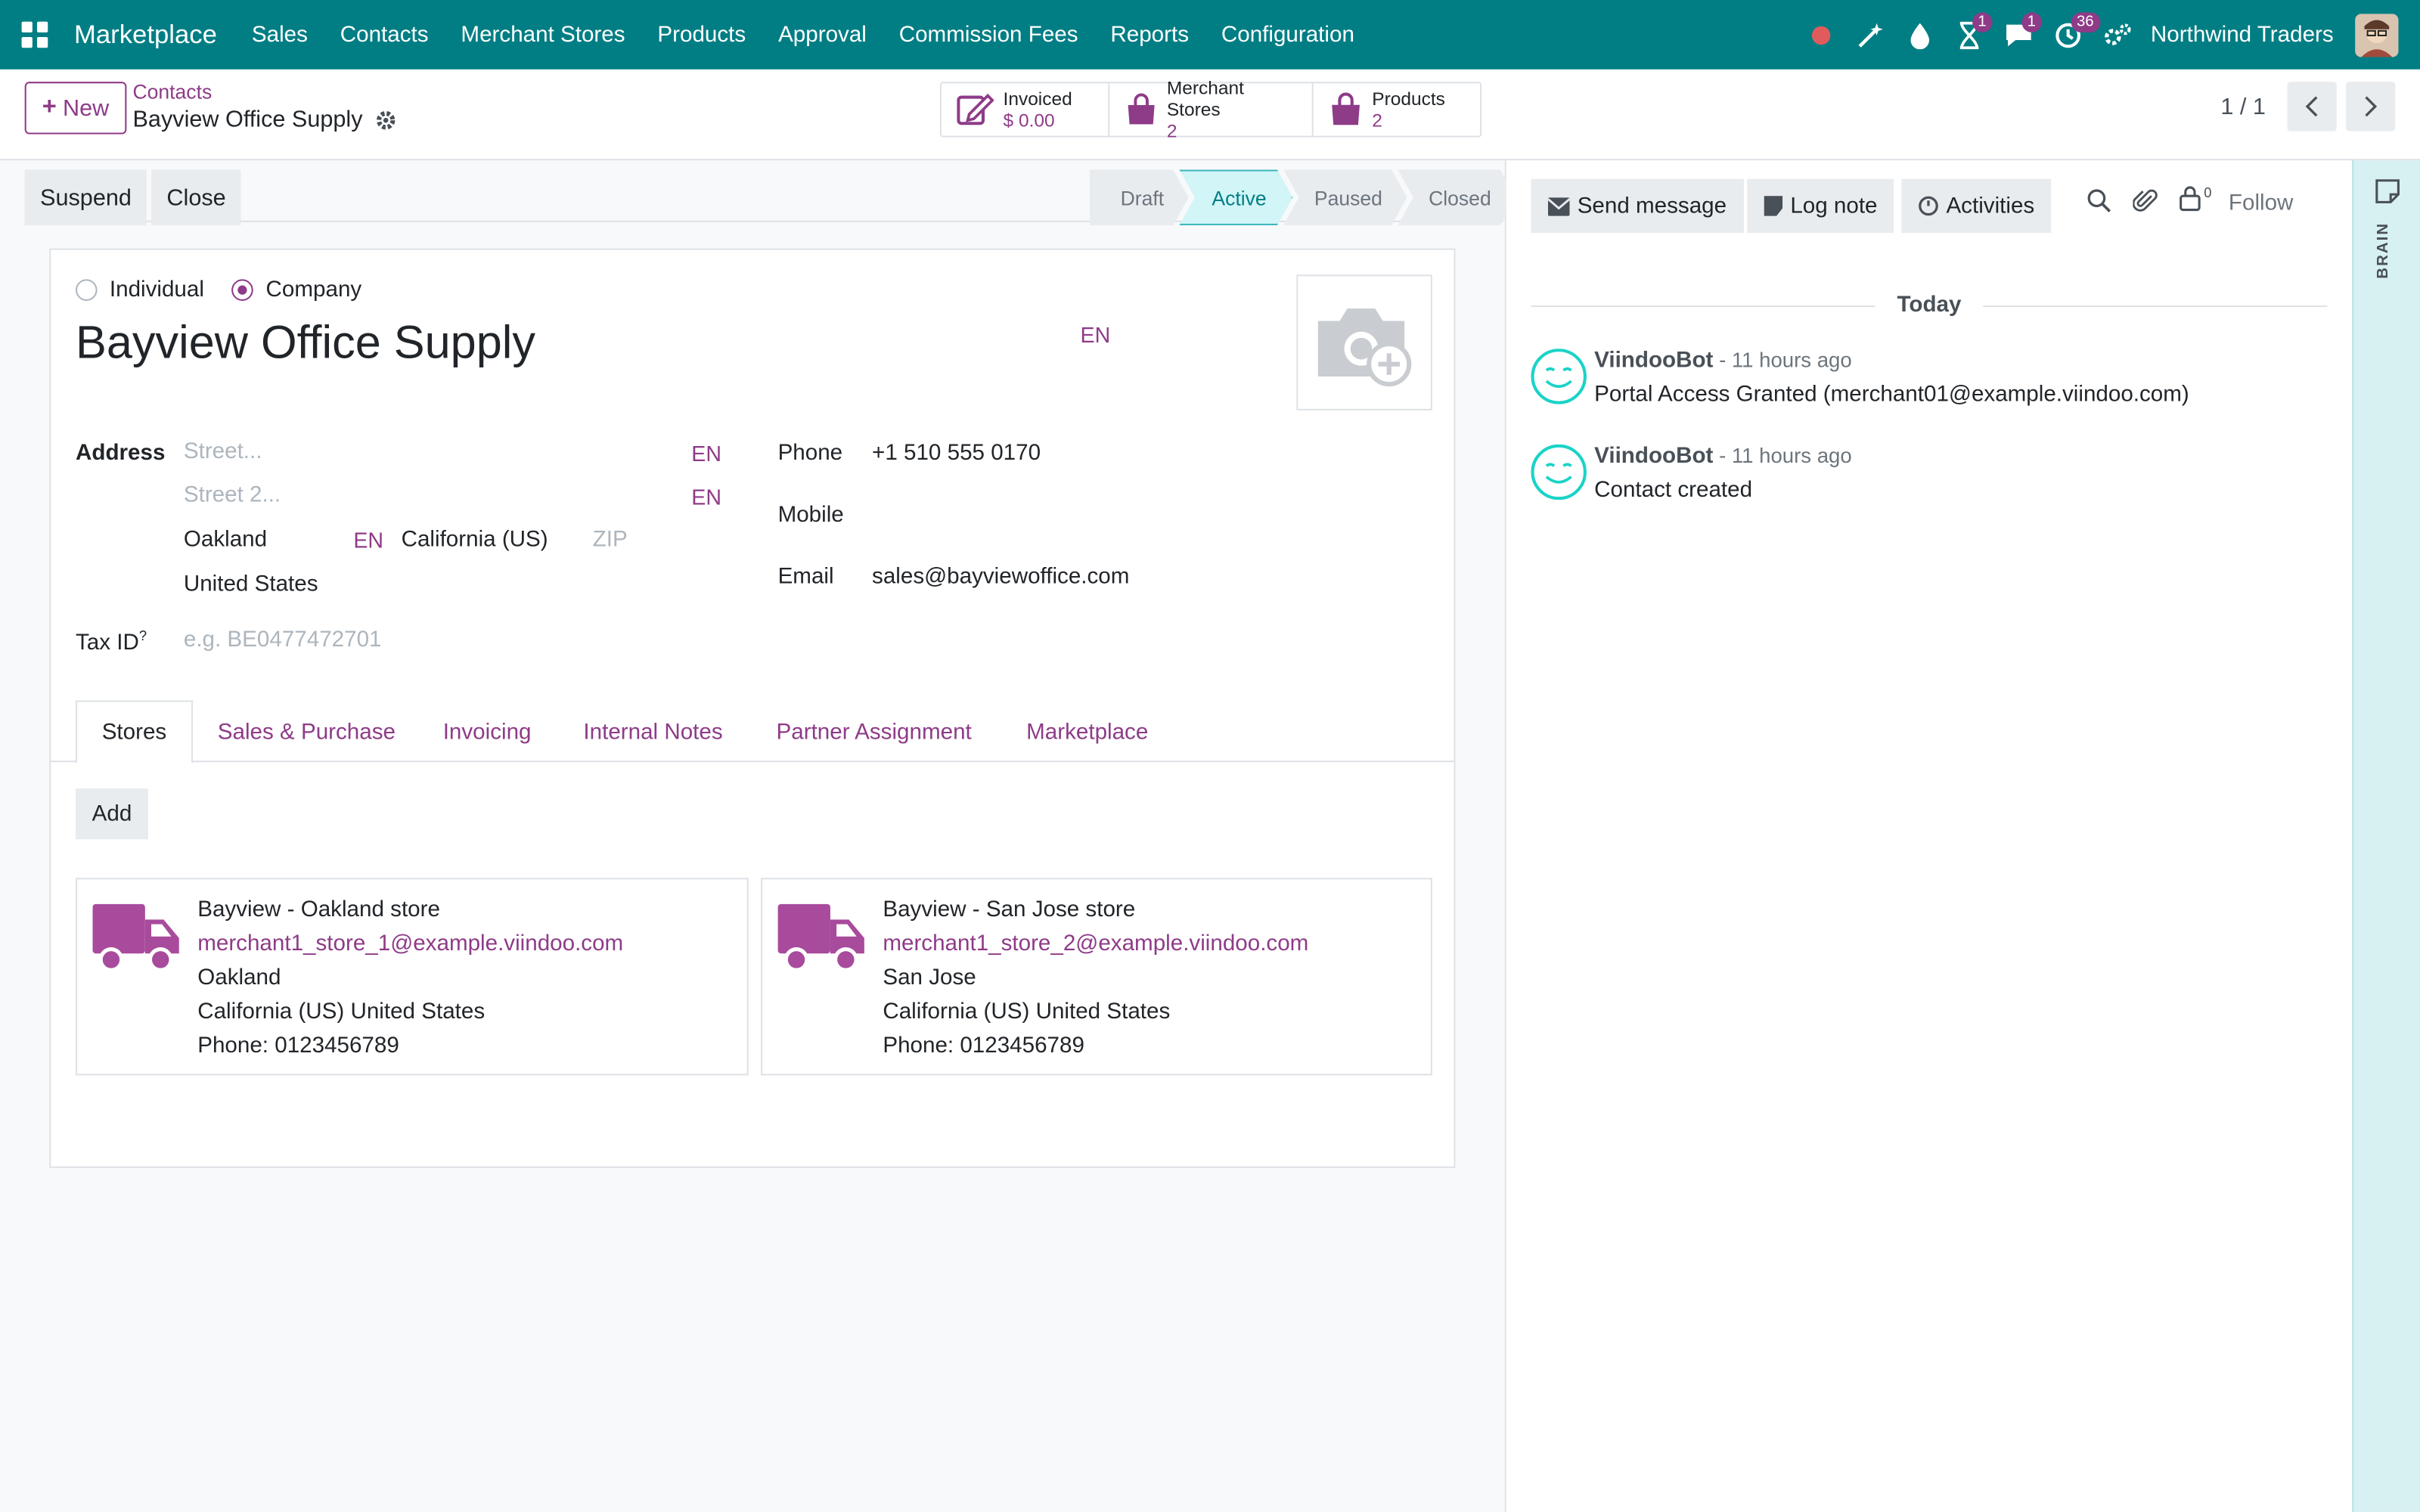 This screenshot has width=2420, height=1512. Describe the element at coordinates (225, 540) in the screenshot. I see `city-input: Oakland` at that location.